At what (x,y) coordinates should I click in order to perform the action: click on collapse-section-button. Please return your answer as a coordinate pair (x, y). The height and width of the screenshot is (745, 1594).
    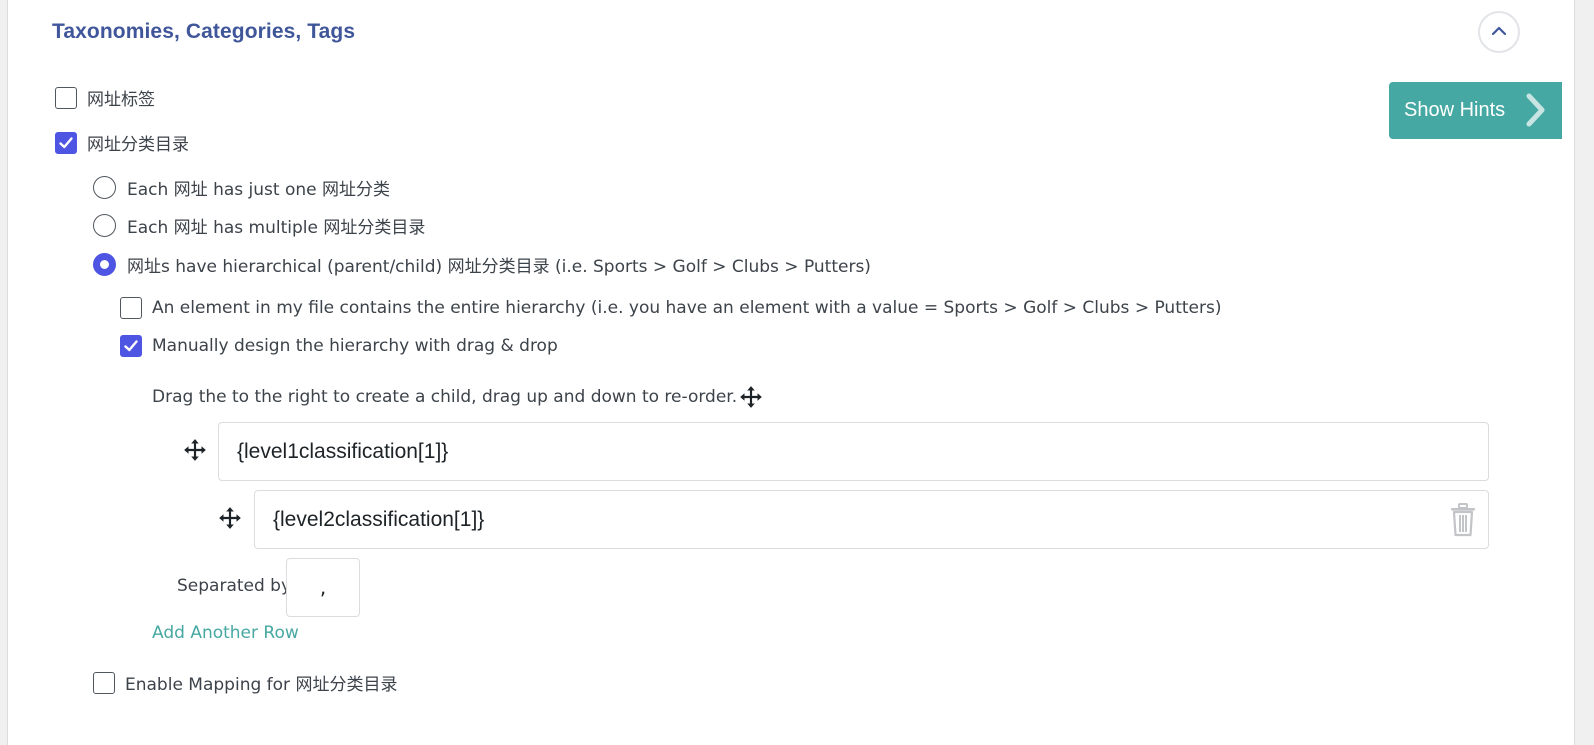
    Looking at the image, I should click on (1499, 32).